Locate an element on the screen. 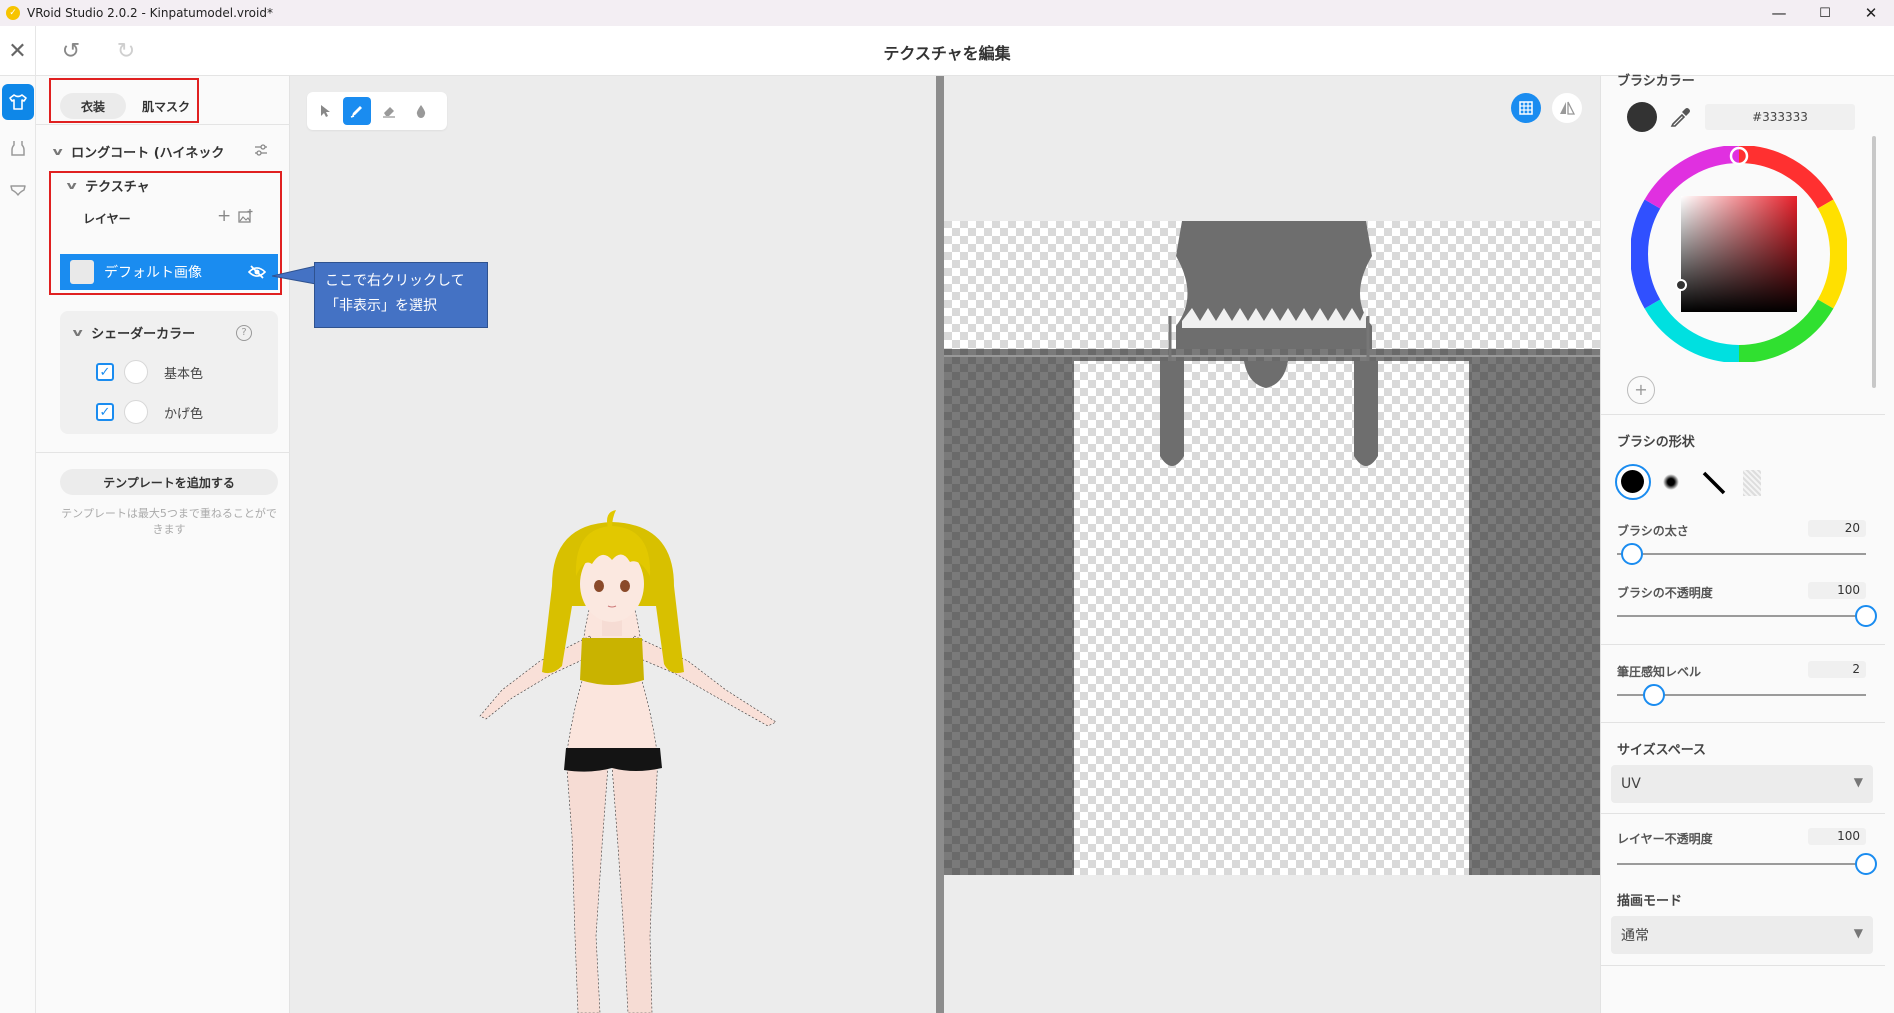 The image size is (1894, 1013). undo-button: ↺ is located at coordinates (71, 51).